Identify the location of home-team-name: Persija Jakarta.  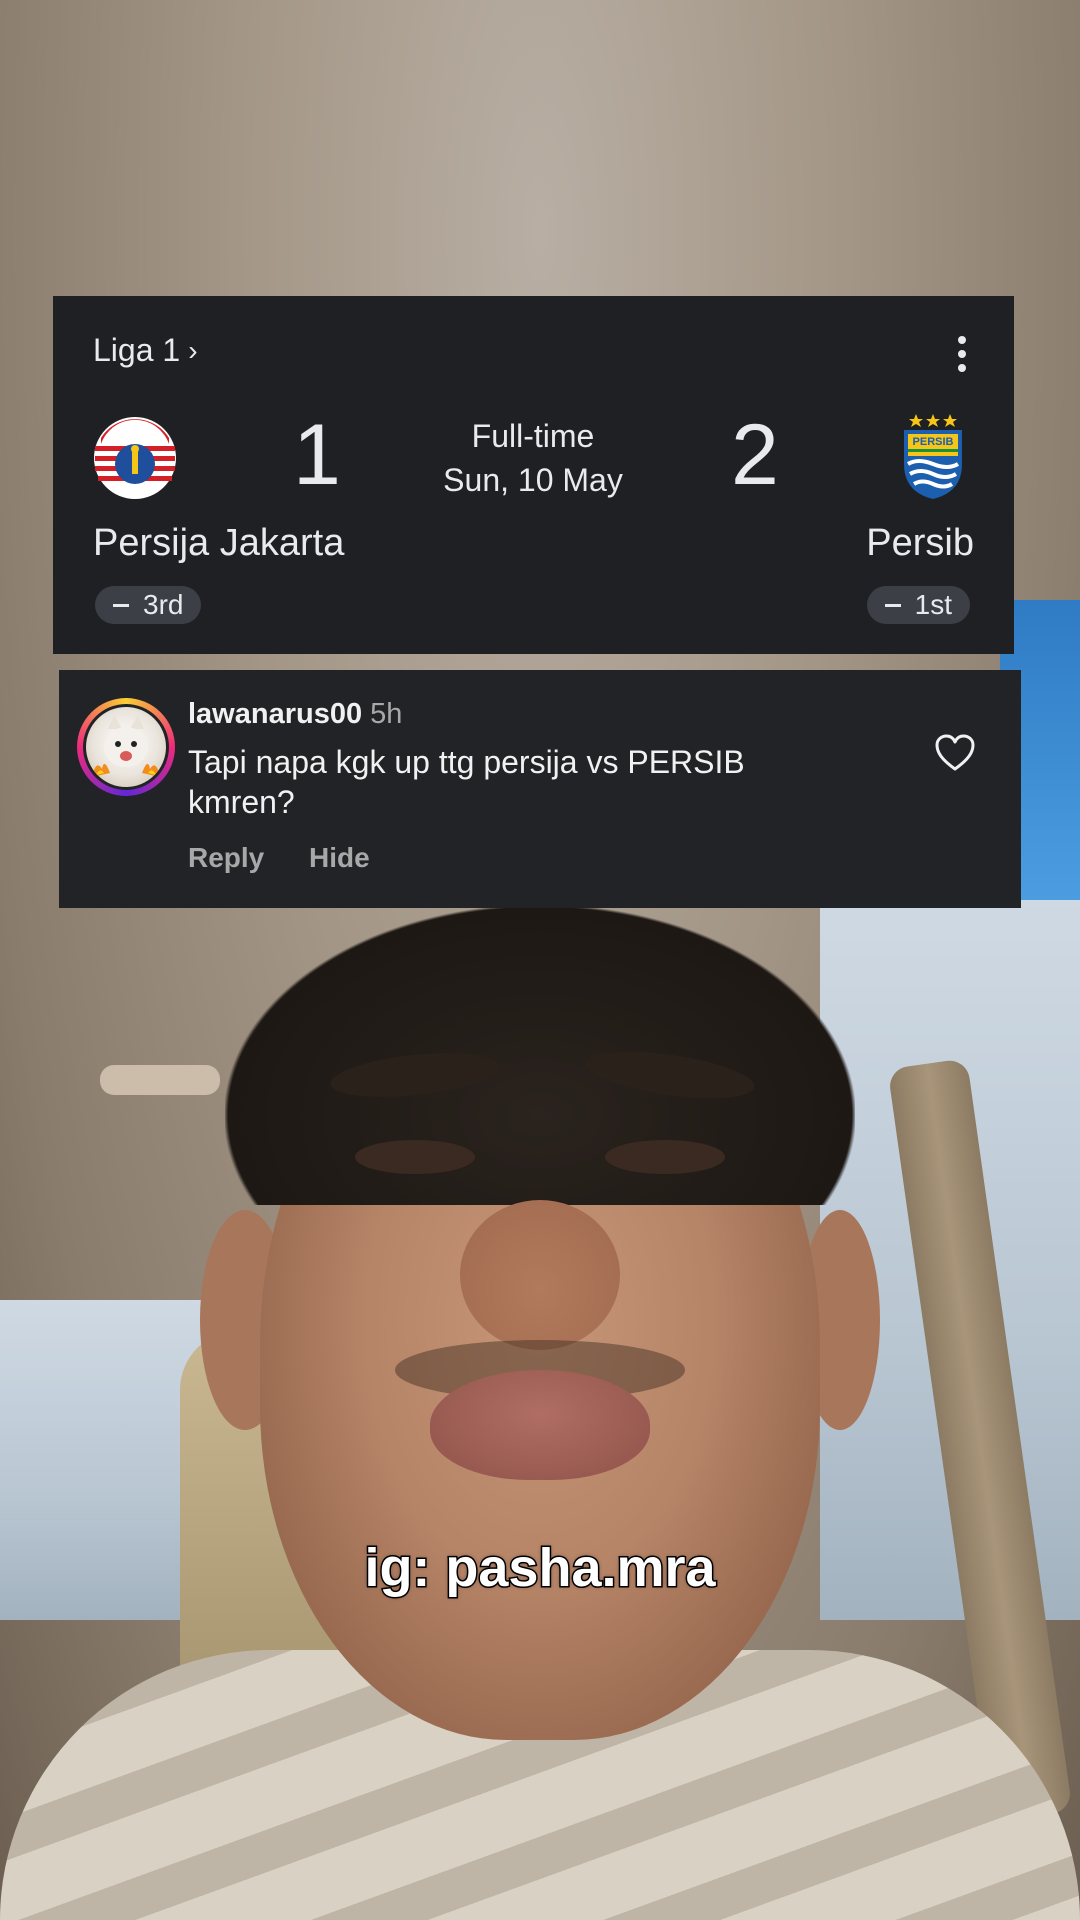
(218, 543).